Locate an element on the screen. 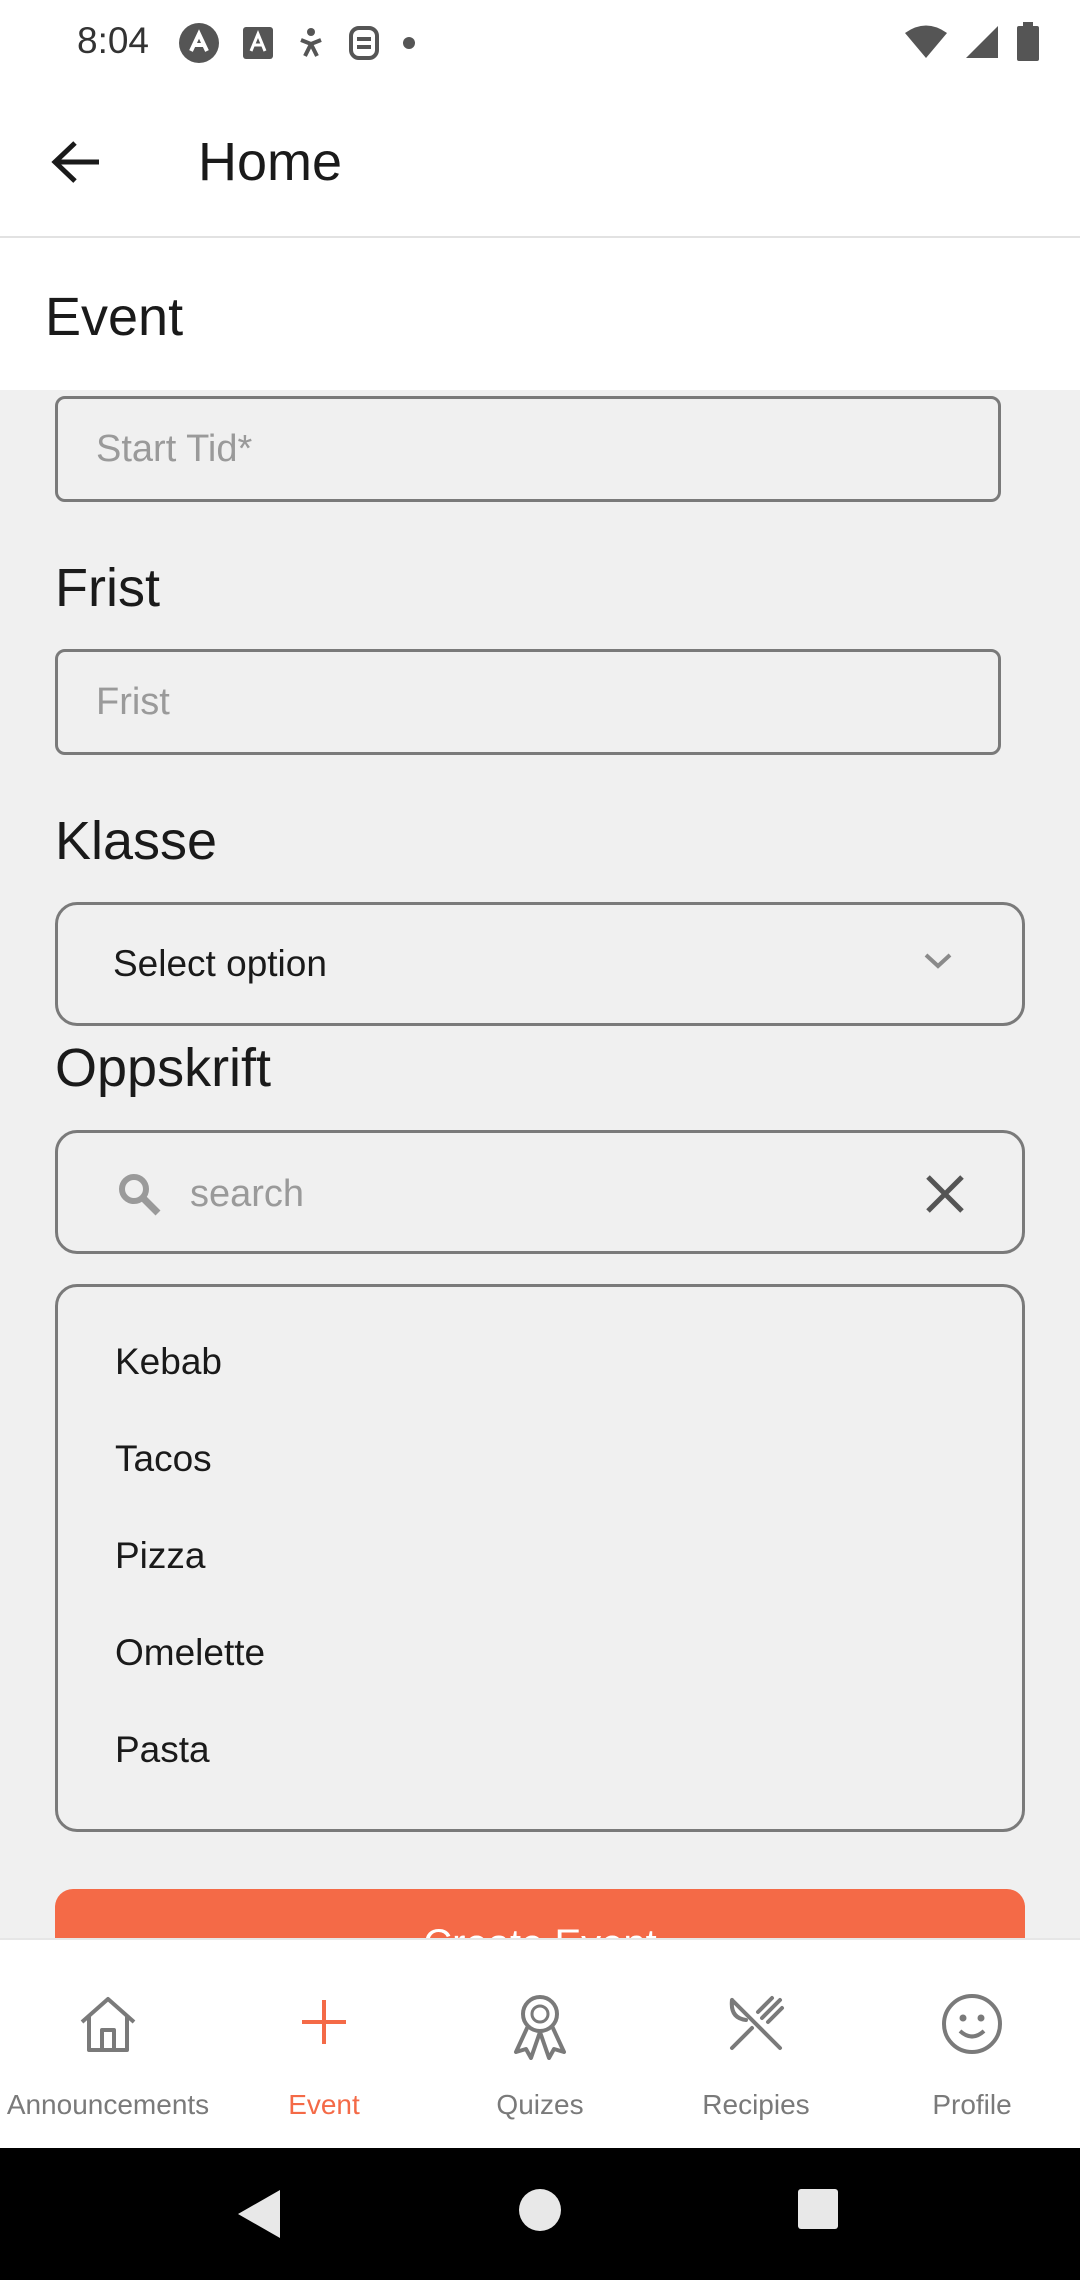 This screenshot has height=2280, width=1080. accessibility-icon is located at coordinates (311, 42).